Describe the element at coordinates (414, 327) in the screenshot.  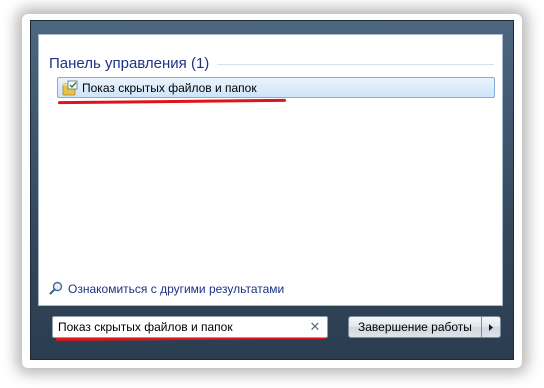
I see `shutdown-button: Завершение работы` at that location.